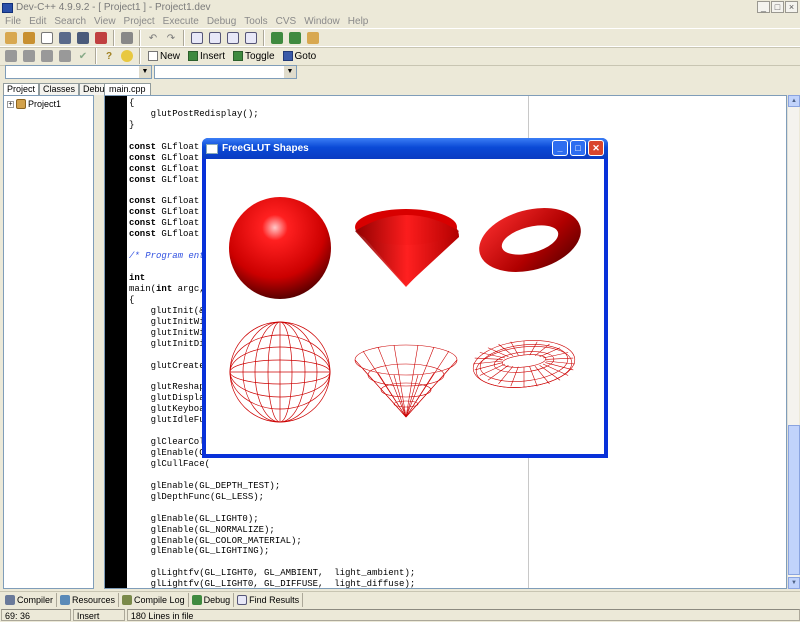 The image size is (800, 622). I want to click on toggle-button: Toggle, so click(253, 56).